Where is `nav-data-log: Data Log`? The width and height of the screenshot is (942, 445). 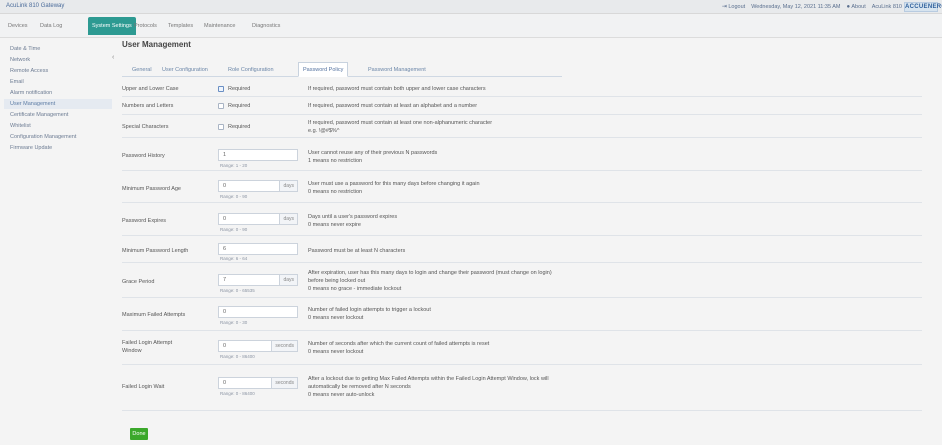
nav-data-log: Data Log is located at coordinates (51, 26).